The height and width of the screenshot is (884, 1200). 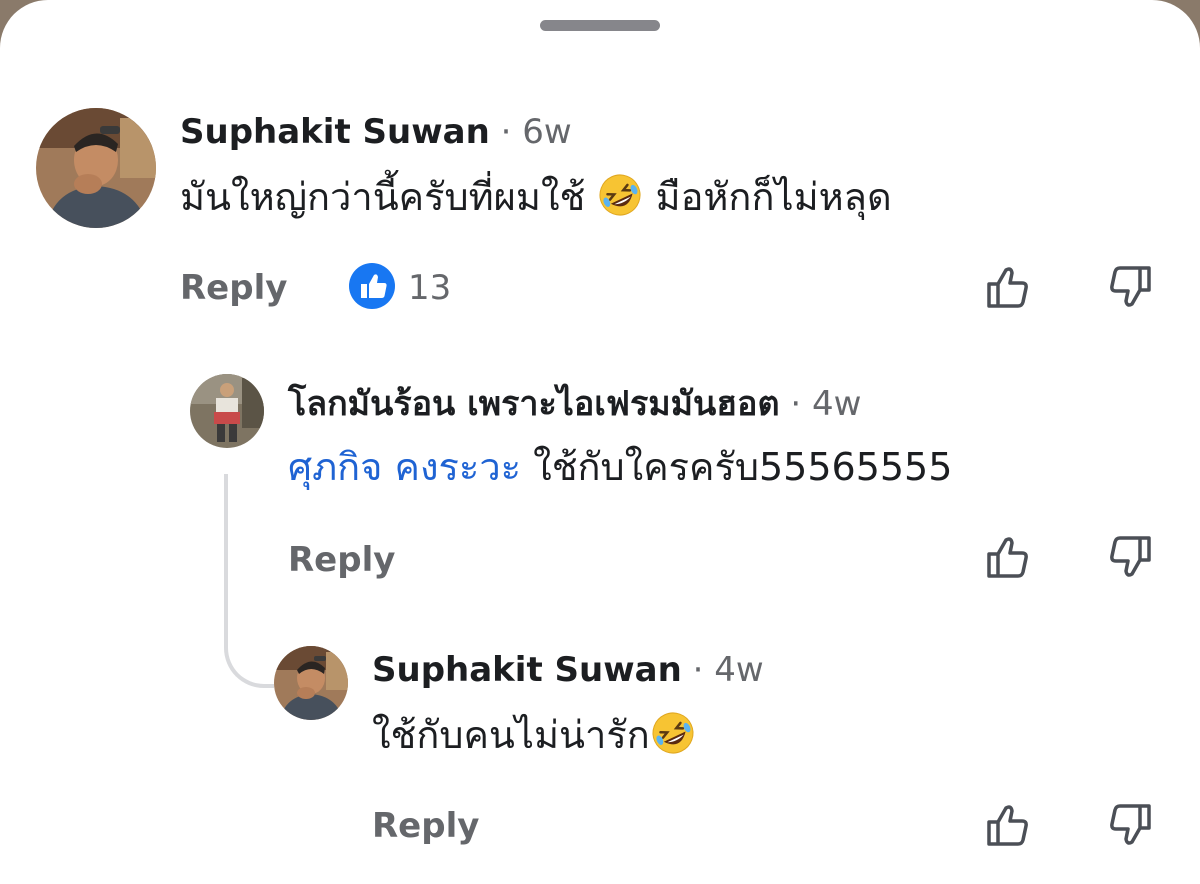 What do you see at coordinates (547, 132) in the screenshot?
I see `timestamp: 6w` at bounding box center [547, 132].